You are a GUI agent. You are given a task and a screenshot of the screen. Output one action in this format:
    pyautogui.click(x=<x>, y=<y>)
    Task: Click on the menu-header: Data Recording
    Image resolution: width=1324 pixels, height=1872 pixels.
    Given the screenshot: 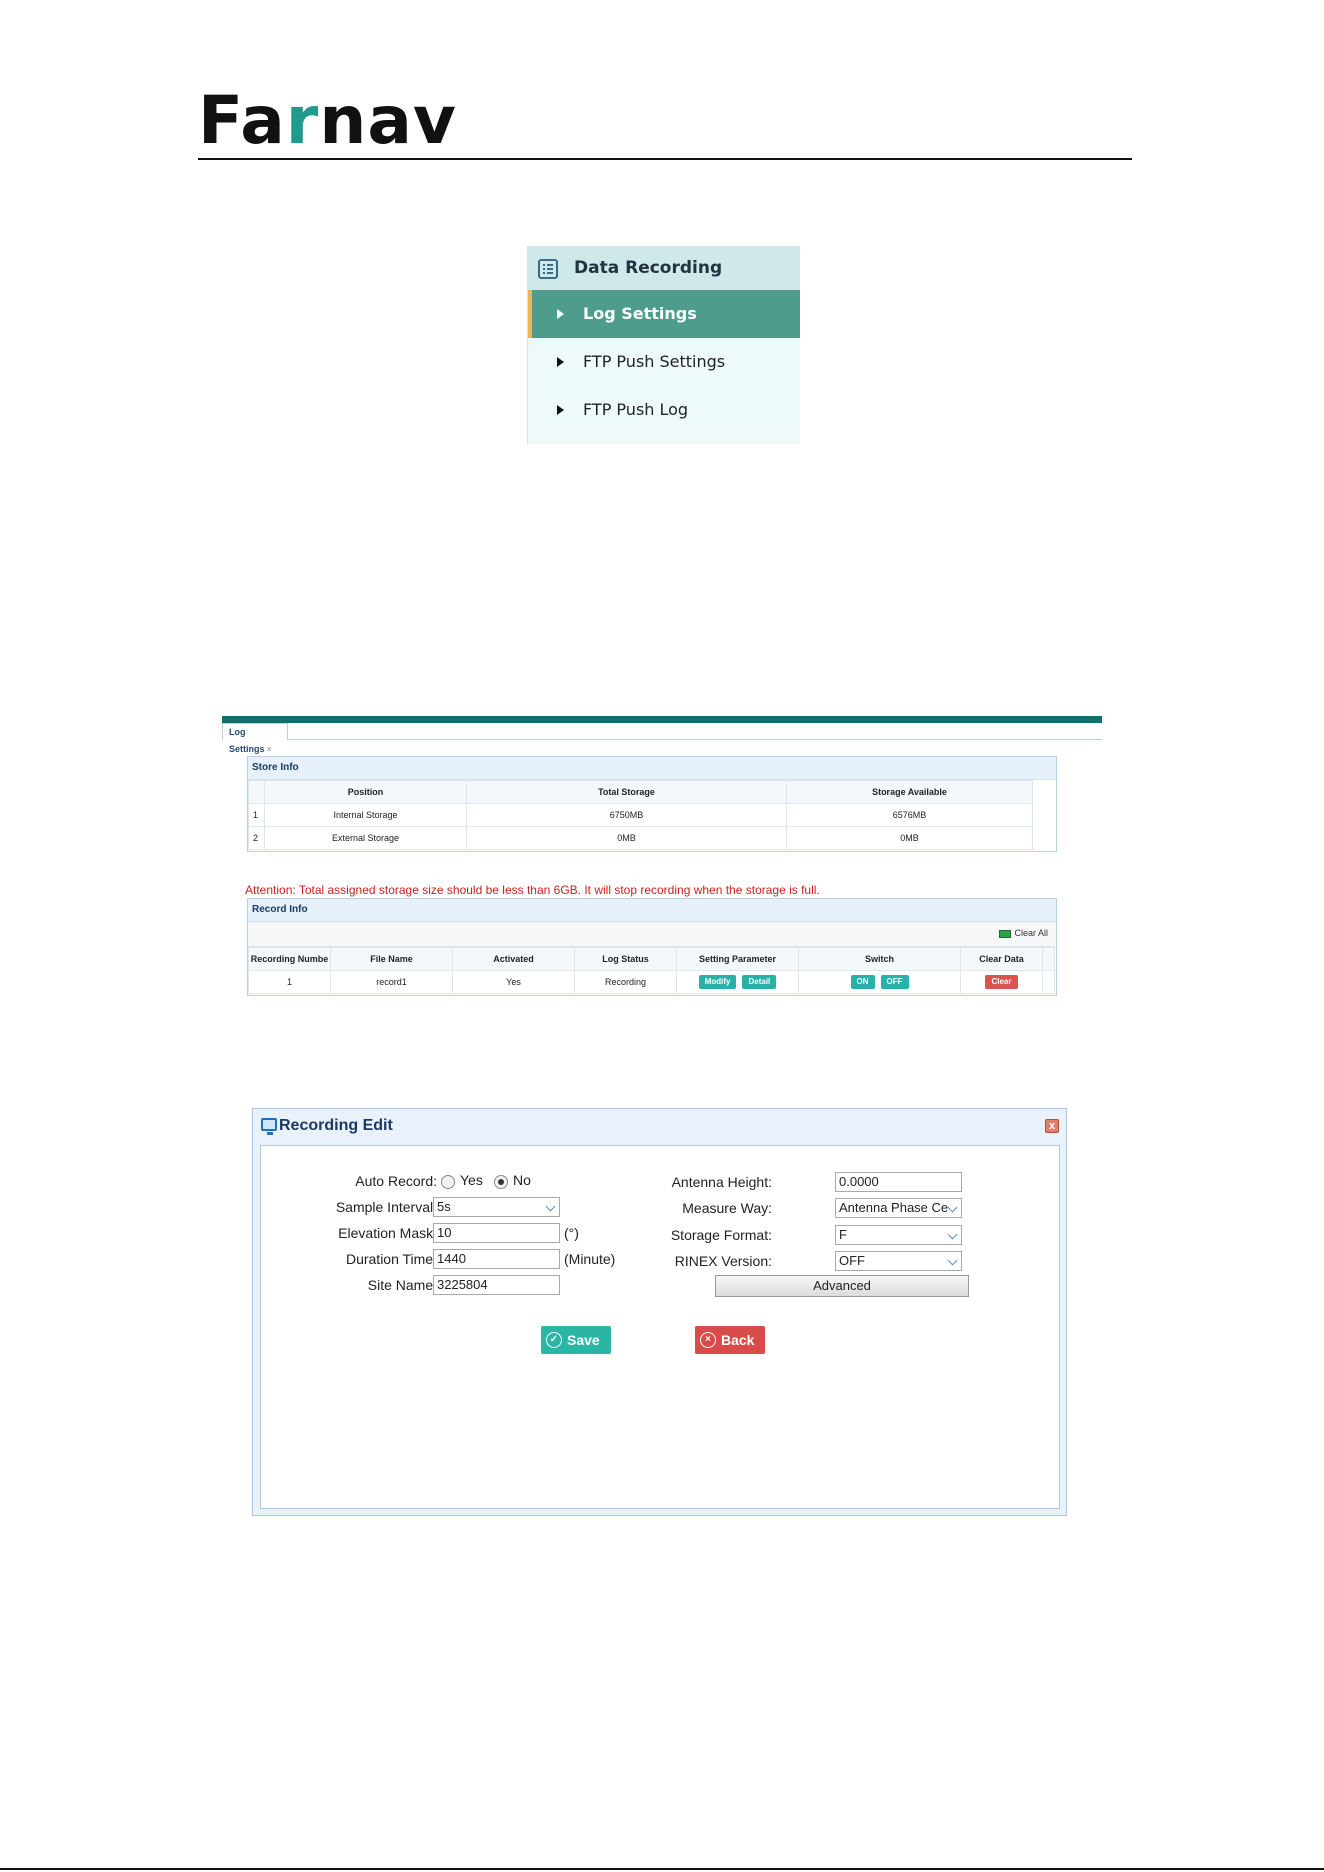 What is the action you would take?
    pyautogui.click(x=664, y=268)
    